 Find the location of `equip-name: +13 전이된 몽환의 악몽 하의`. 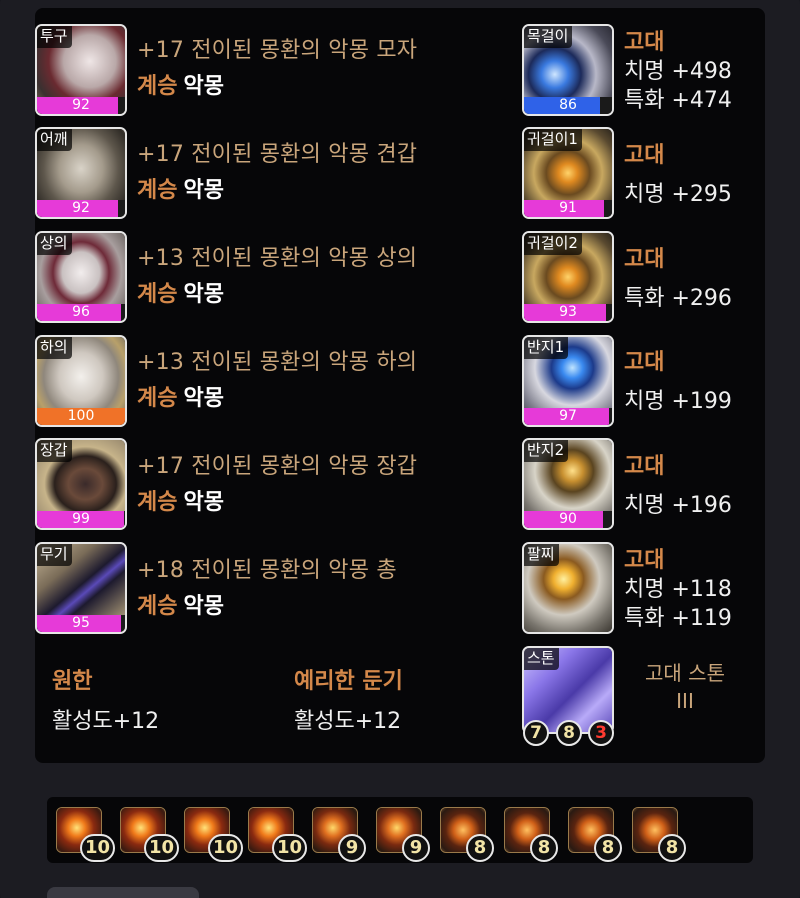

equip-name: +13 전이된 몽환의 악몽 하의 is located at coordinates (277, 362).